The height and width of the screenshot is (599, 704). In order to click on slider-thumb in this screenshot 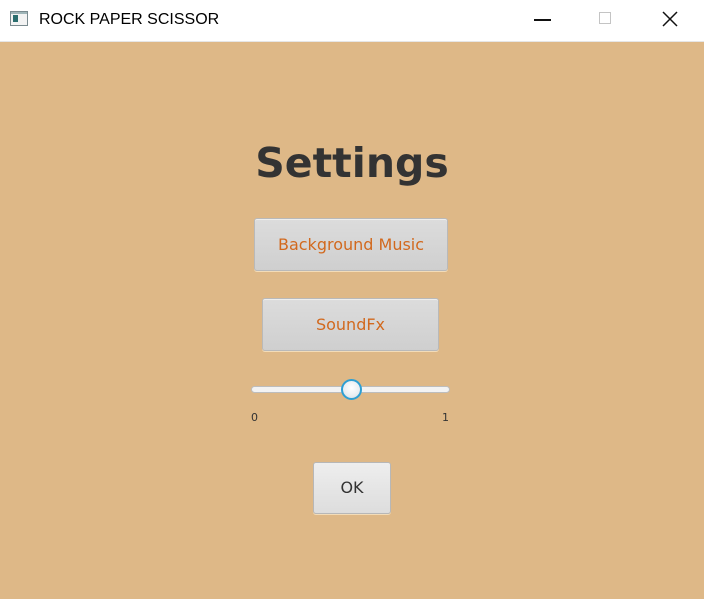, I will do `click(351, 389)`.